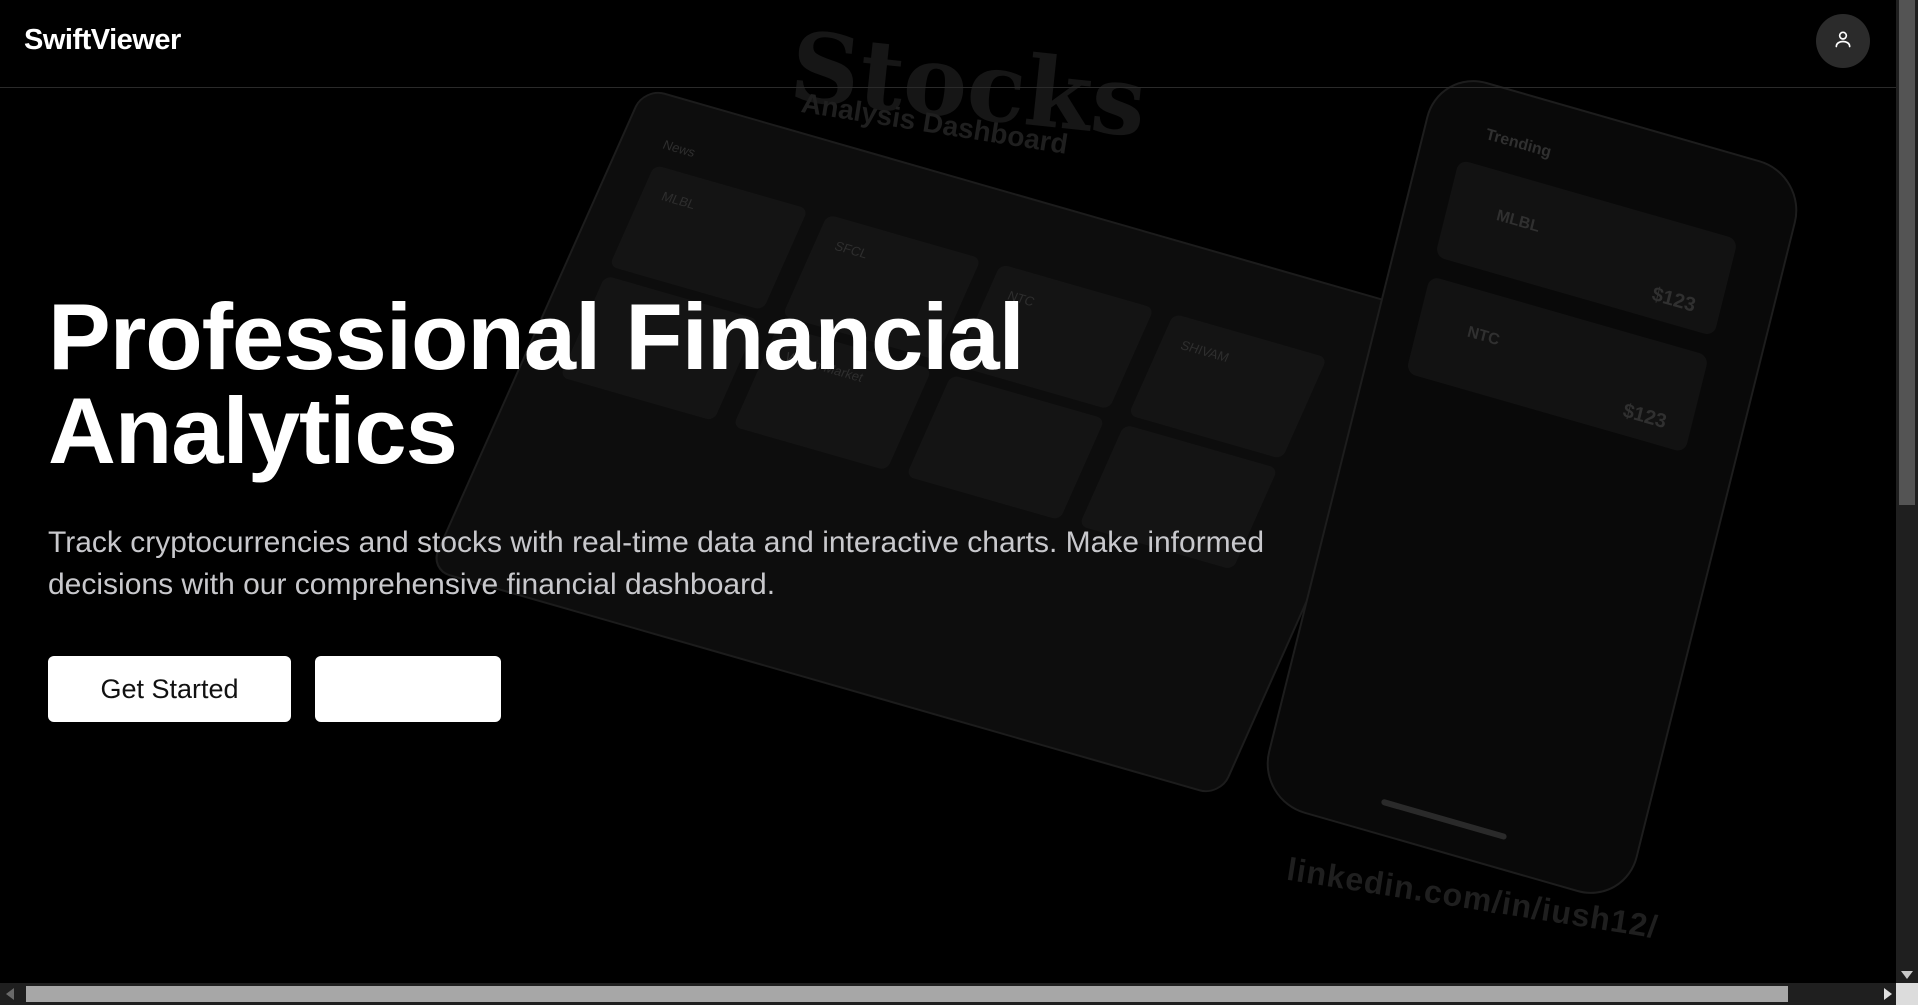  I want to click on horizontal-scrollbar-thumb, so click(907, 994).